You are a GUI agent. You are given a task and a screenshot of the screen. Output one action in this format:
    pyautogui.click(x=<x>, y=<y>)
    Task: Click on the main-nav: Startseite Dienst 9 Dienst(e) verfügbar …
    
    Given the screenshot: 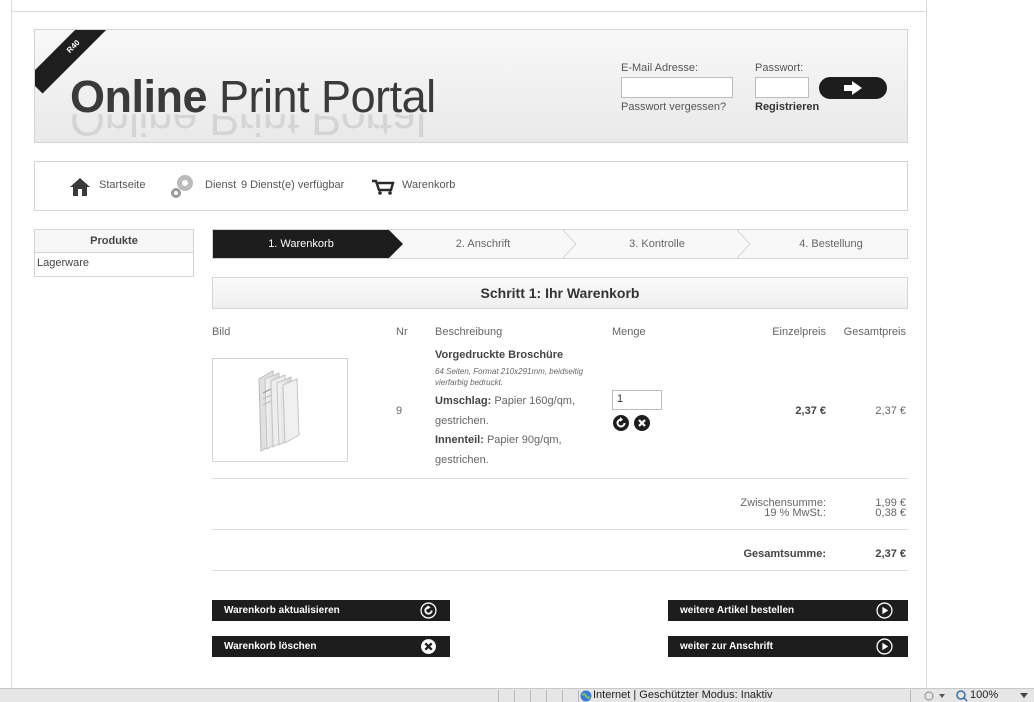 What is the action you would take?
    pyautogui.click(x=471, y=186)
    